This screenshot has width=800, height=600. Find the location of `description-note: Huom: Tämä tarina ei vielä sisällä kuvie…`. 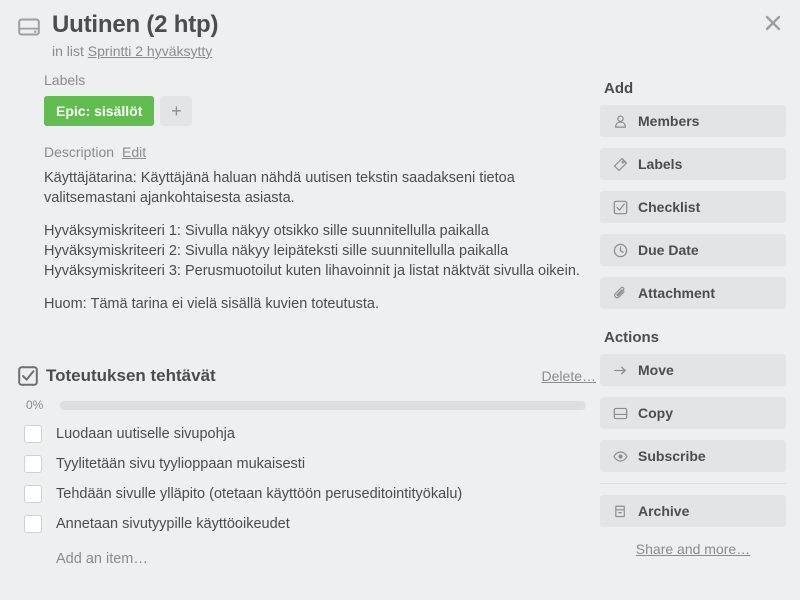

description-note: Huom: Tämä tarina ei vielä sisällä kuvie… is located at coordinates (212, 304).